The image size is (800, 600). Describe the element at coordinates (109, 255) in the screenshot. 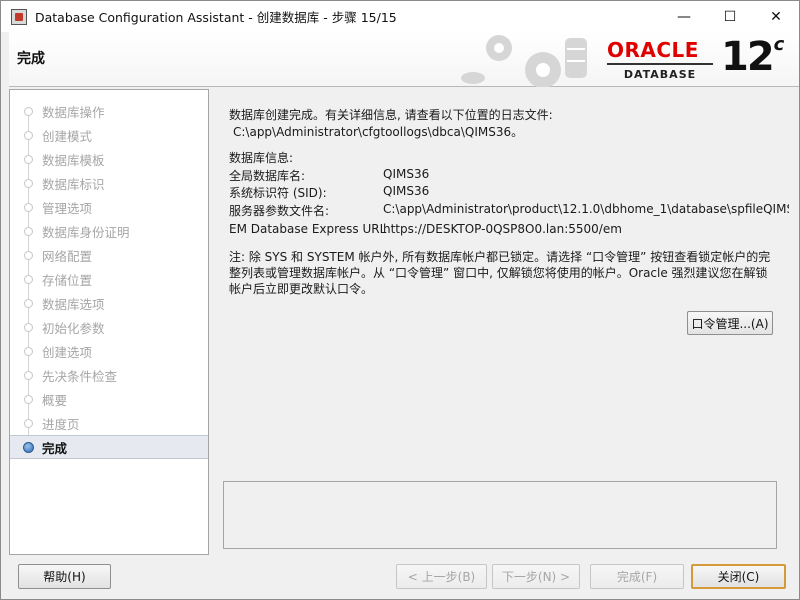

I see `nav-step-item: 网络配置` at that location.